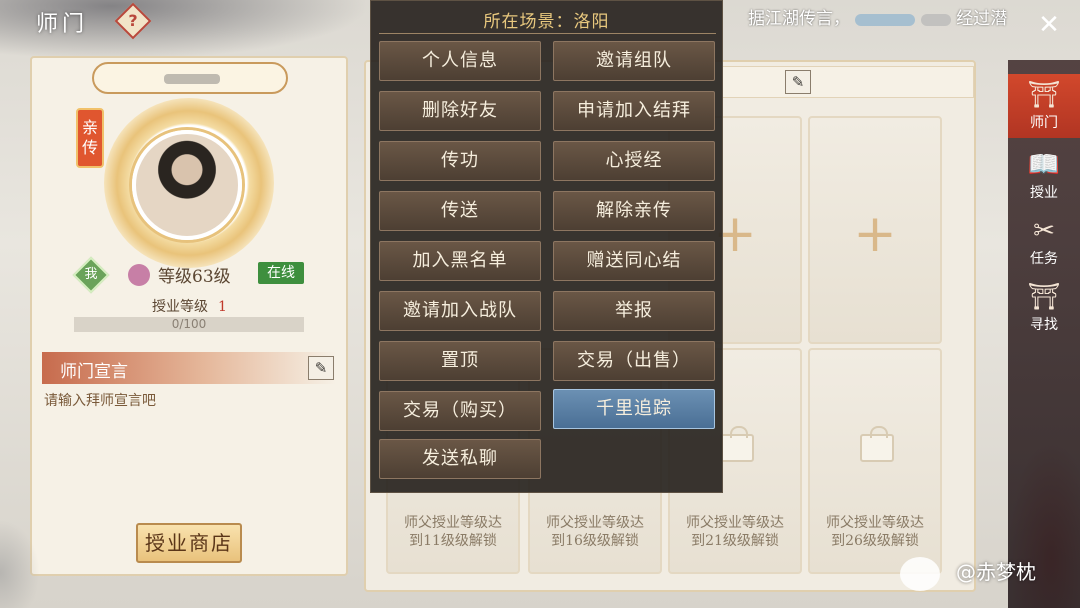 The width and height of the screenshot is (1080, 608). I want to click on avatar, so click(187, 185).